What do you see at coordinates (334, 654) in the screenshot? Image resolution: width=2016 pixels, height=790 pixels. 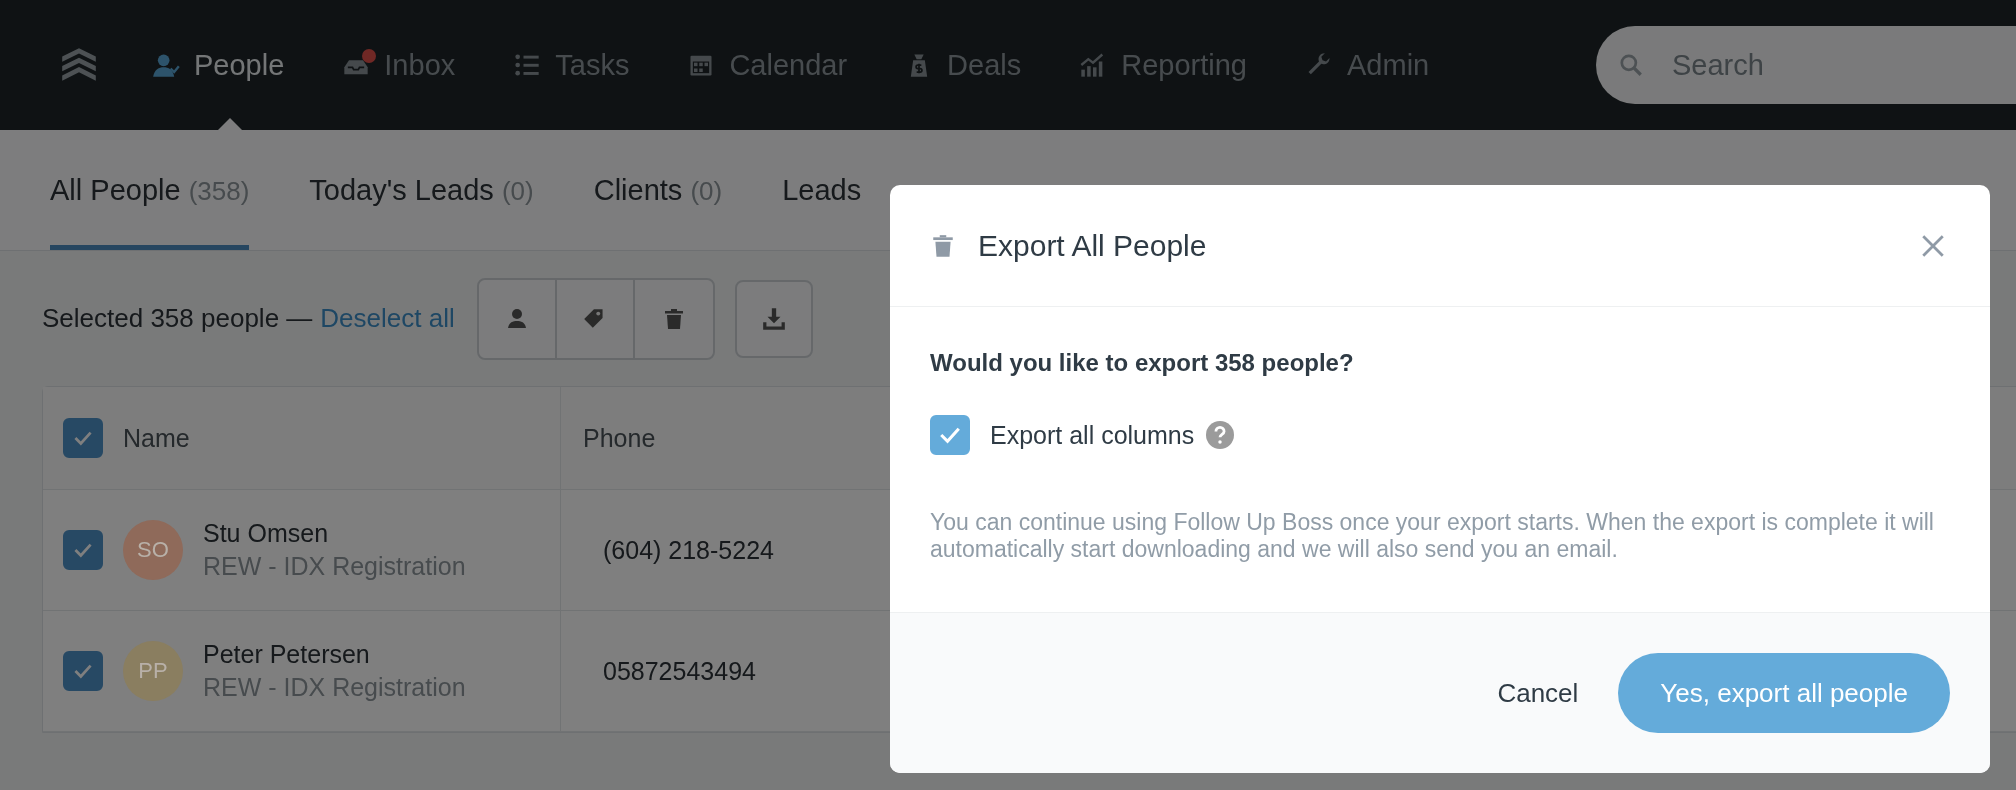 I see `person-name: Peter Petersen` at bounding box center [334, 654].